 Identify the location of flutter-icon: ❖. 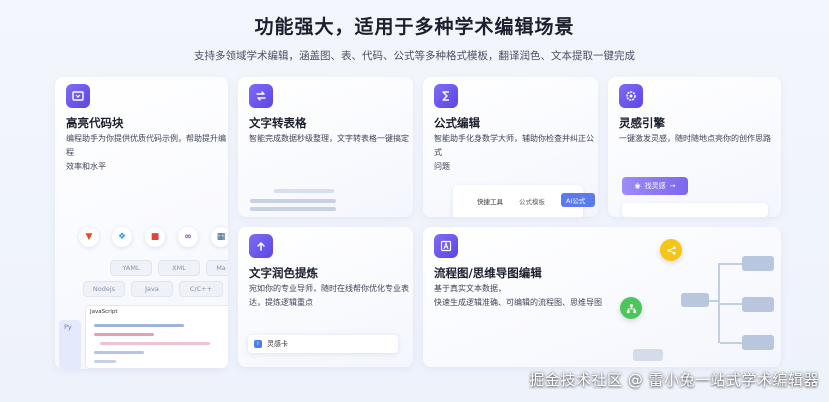
(122, 237).